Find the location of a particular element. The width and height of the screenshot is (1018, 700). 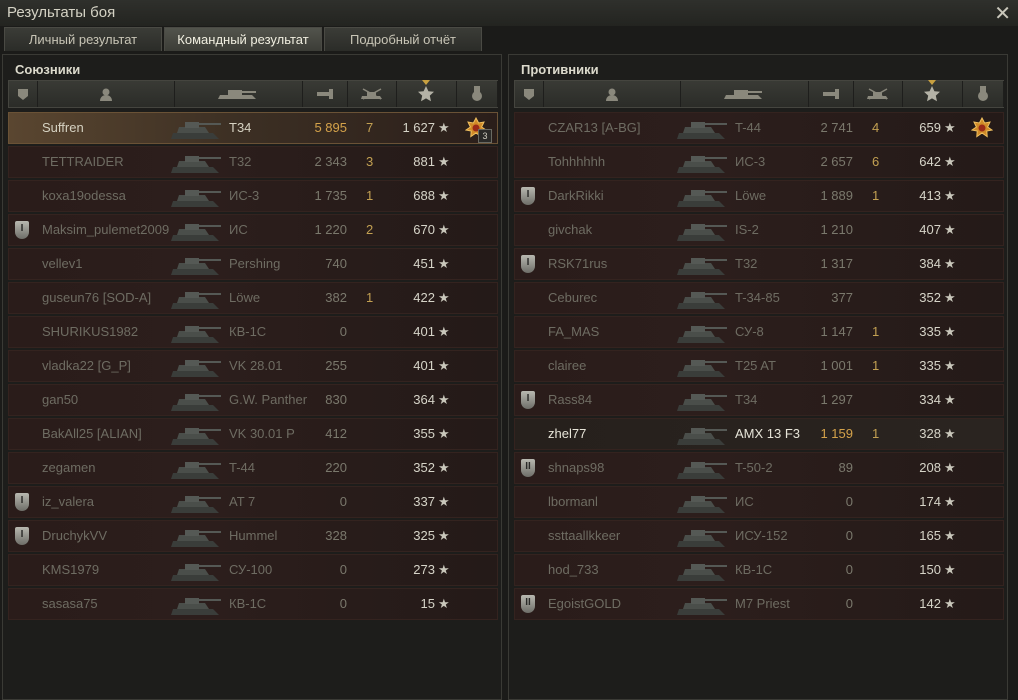

damage-value: 255 is located at coordinates (336, 365).